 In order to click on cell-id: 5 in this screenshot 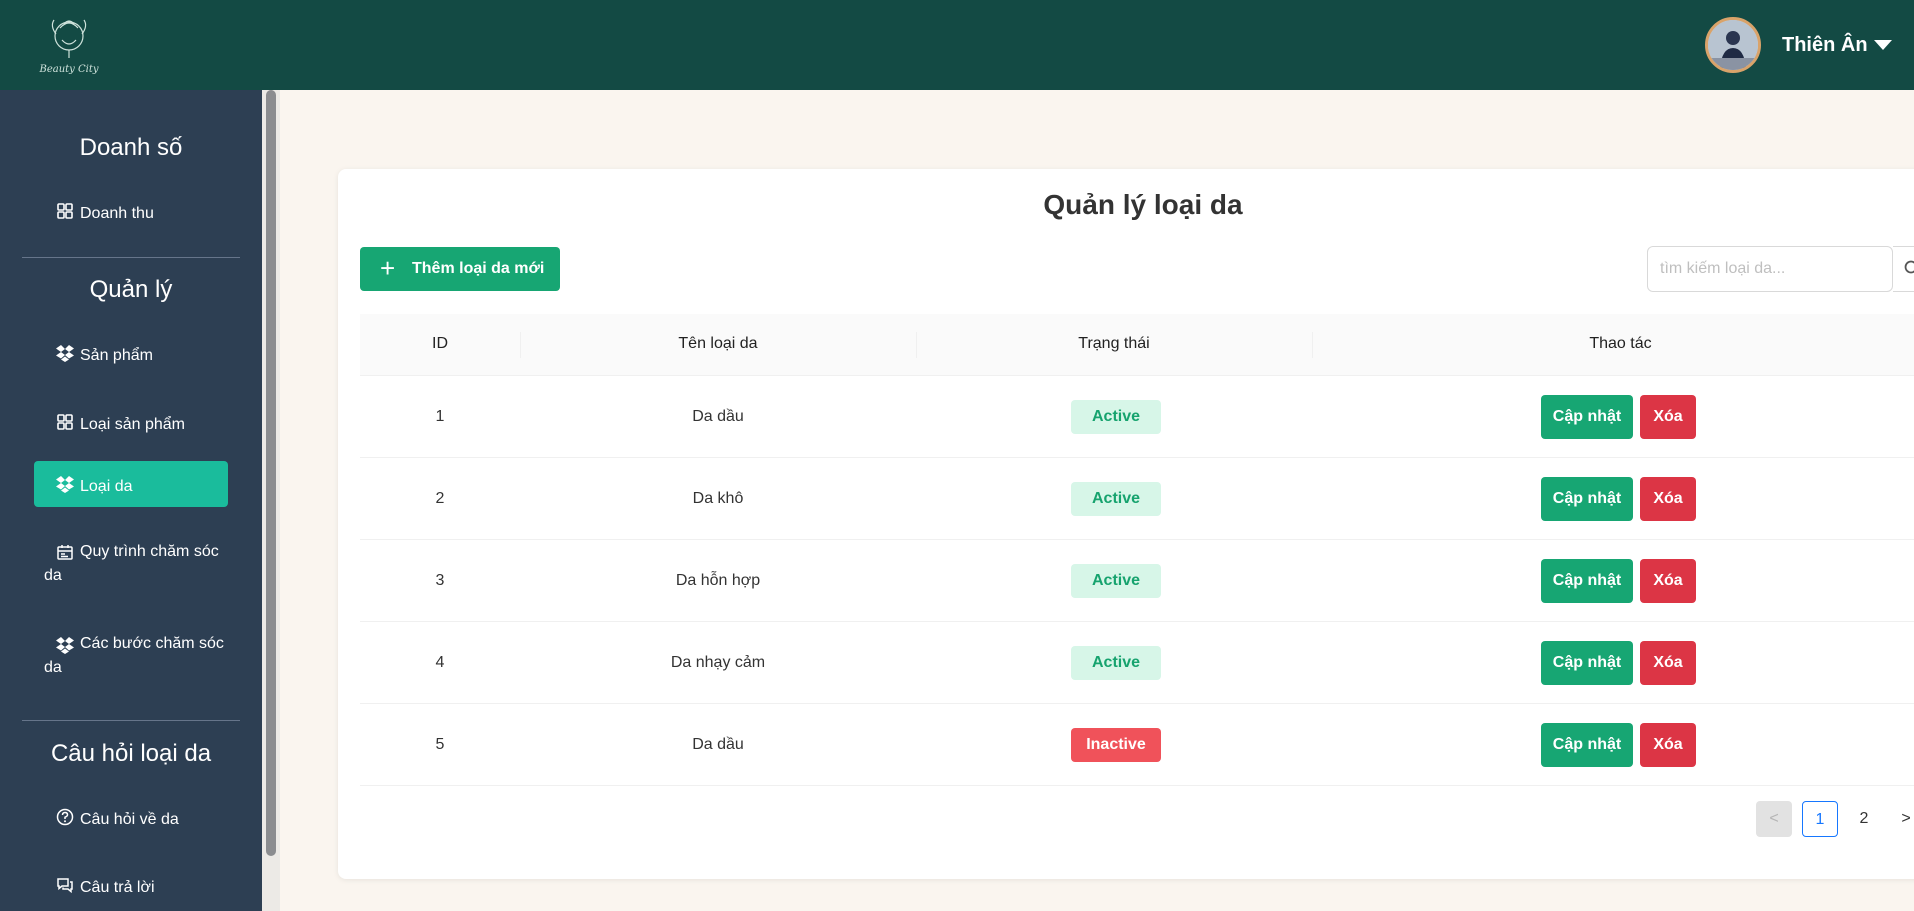, I will do `click(440, 744)`.